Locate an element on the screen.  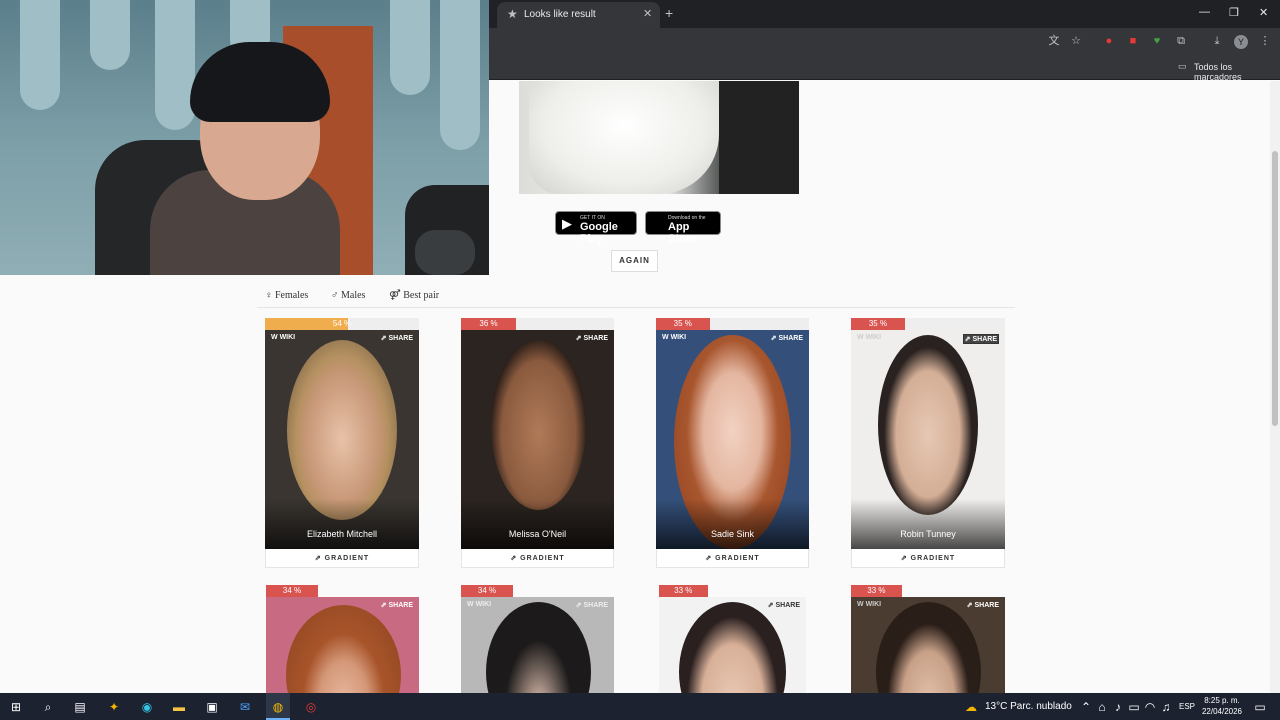
extension-green-icon: ♥ is located at coordinates (1157, 41).